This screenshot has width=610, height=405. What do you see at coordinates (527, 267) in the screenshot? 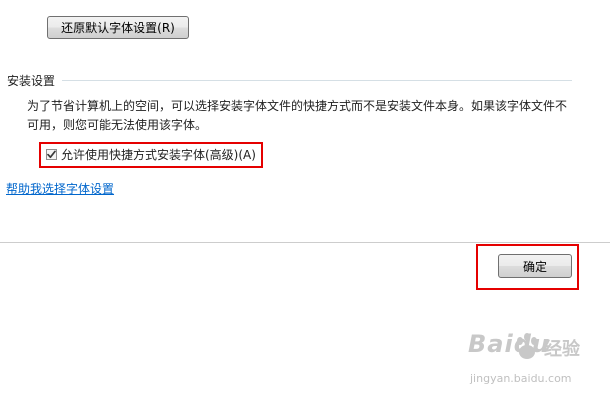
I see `ok-button-highlight-box` at bounding box center [527, 267].